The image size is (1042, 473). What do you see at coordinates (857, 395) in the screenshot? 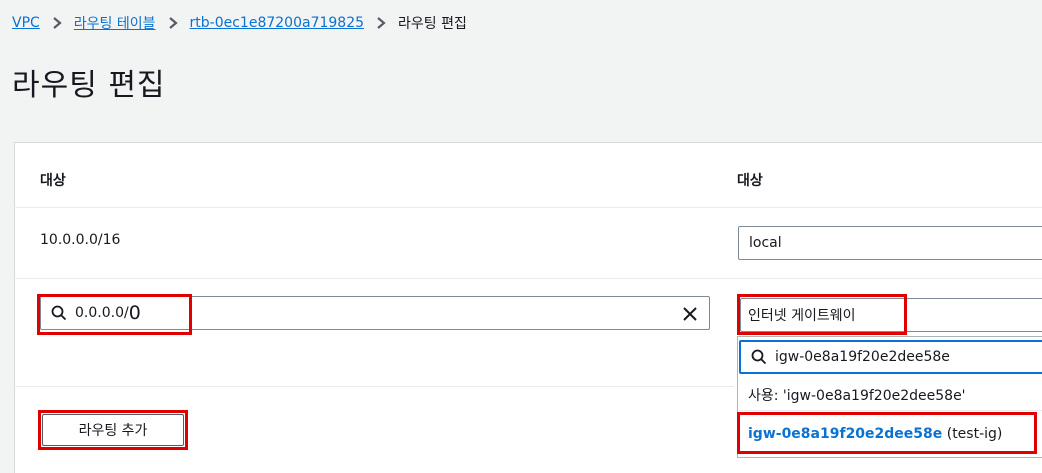
I see `use-option: 사용: 'igw-0e8a19f20e2dee58e'` at bounding box center [857, 395].